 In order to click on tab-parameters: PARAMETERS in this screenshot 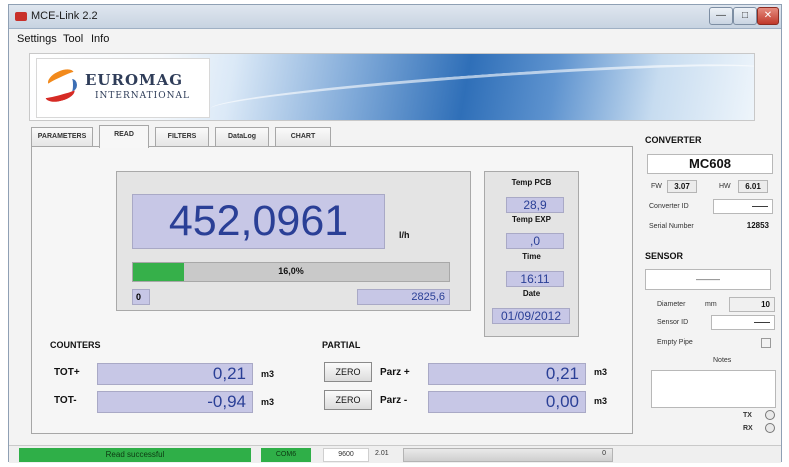, I will do `click(62, 137)`.